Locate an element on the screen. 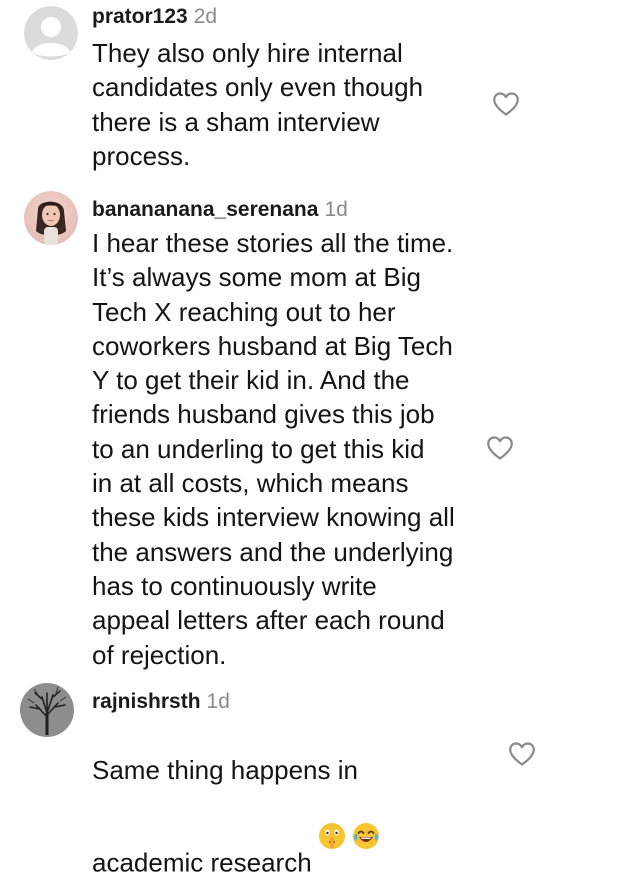 The image size is (620, 884). comment-header: banananana_serenana 1d is located at coordinates (220, 210).